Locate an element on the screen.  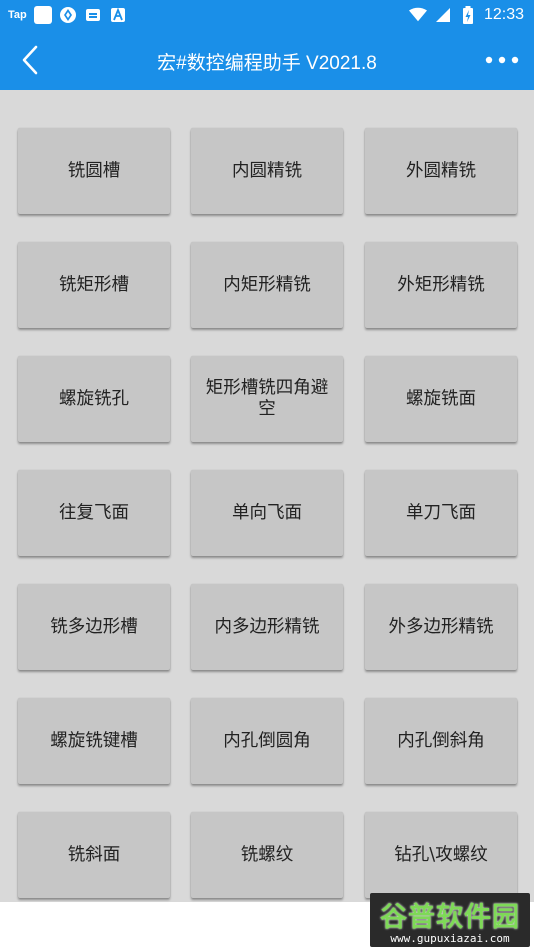
battery-icon is located at coordinates (468, 15).